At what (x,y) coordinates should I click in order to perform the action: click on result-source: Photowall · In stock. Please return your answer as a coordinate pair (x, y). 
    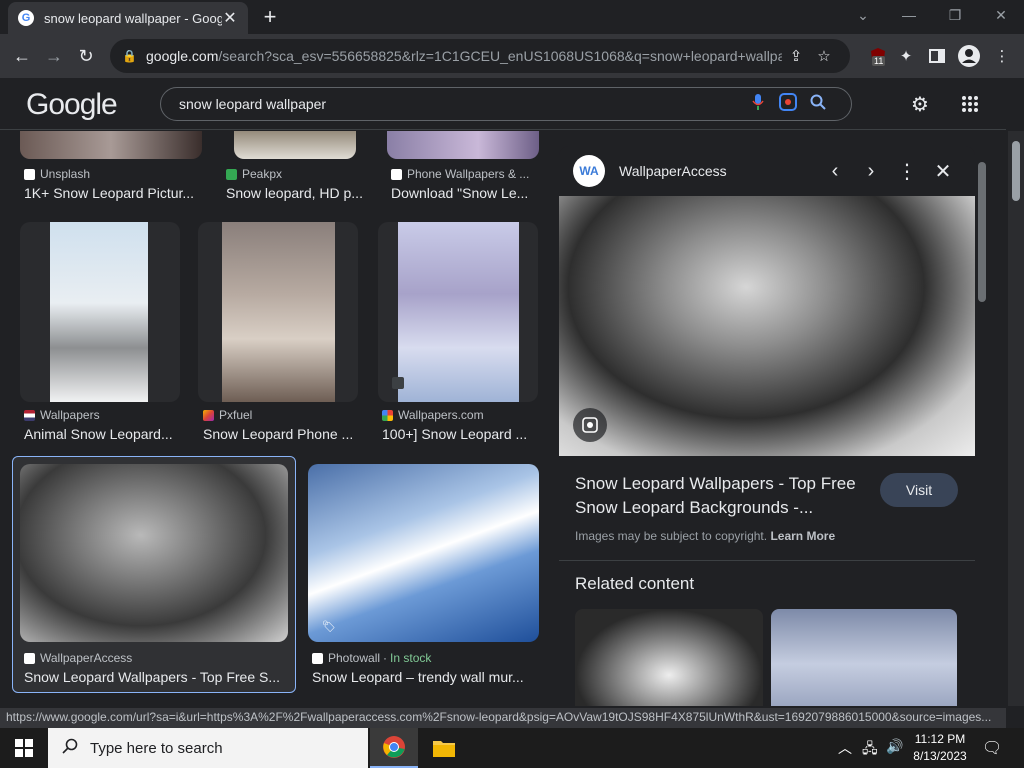
    Looking at the image, I should click on (371, 658).